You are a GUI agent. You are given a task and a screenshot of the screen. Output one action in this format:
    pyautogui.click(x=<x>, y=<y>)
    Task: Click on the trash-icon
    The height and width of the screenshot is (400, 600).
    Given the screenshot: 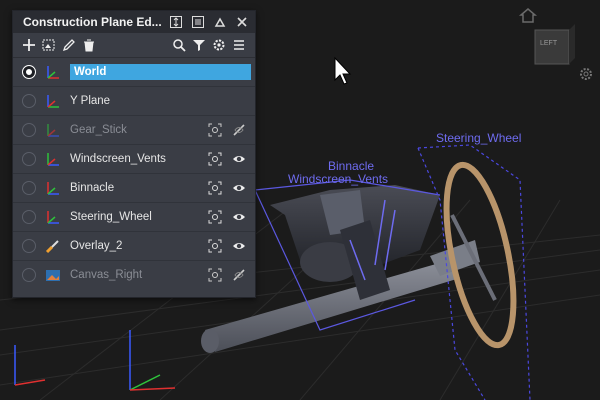 What is the action you would take?
    pyautogui.click(x=89, y=45)
    